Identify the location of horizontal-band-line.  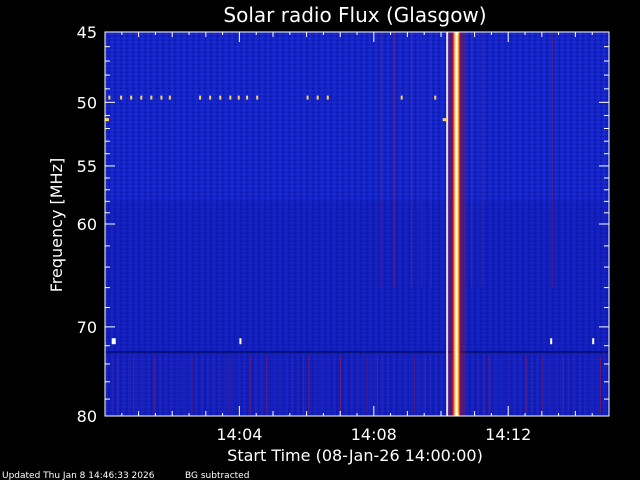
(357, 352).